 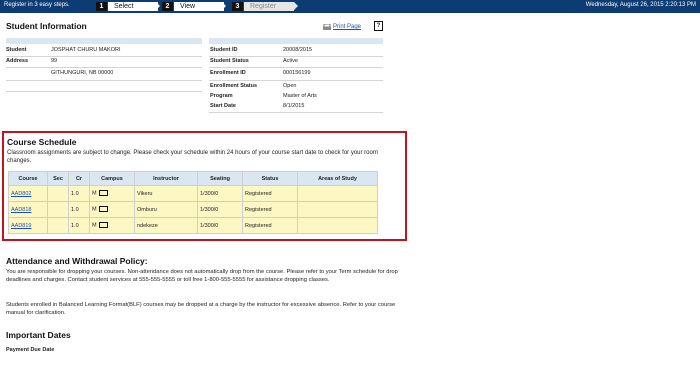 I want to click on table-row: AAD819 1.0 M ndekeze 1/300/0 Registered, so click(x=193, y=225).